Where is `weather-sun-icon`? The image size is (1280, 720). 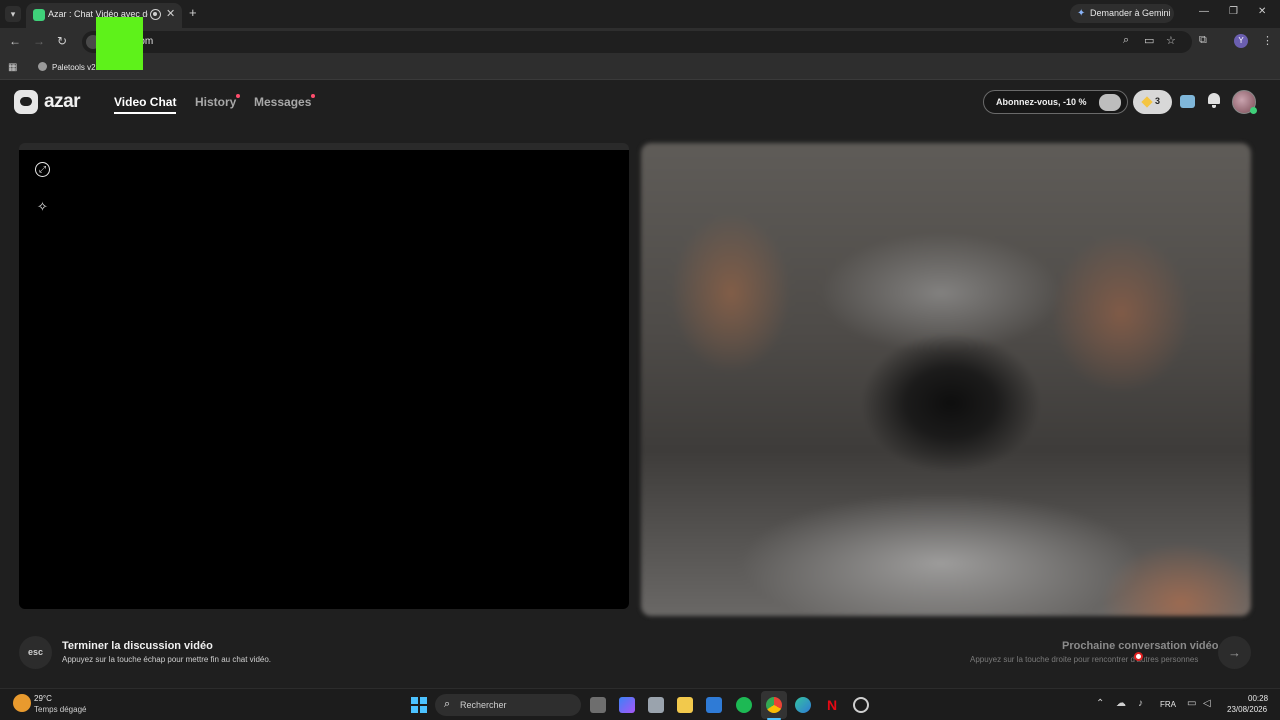 weather-sun-icon is located at coordinates (22, 703).